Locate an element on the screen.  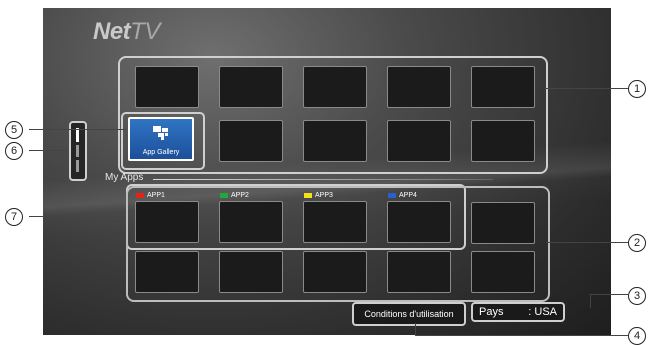
callout-7: 7 is located at coordinates (14, 217).